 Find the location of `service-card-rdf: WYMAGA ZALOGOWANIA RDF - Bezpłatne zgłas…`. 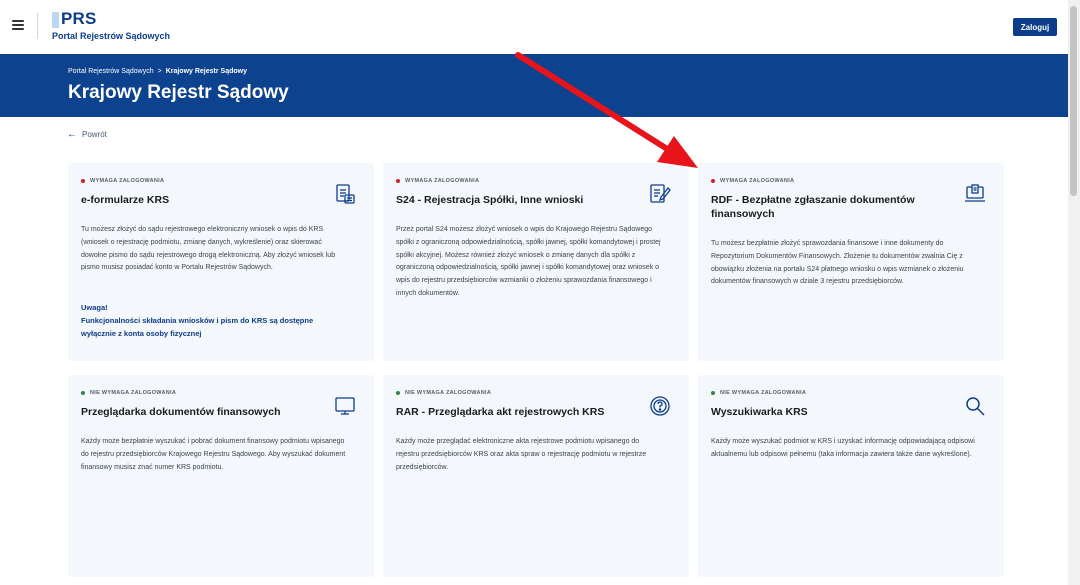

service-card-rdf: WYMAGA ZALOGOWANIA RDF - Bezpłatne zgłas… is located at coordinates (851, 262).